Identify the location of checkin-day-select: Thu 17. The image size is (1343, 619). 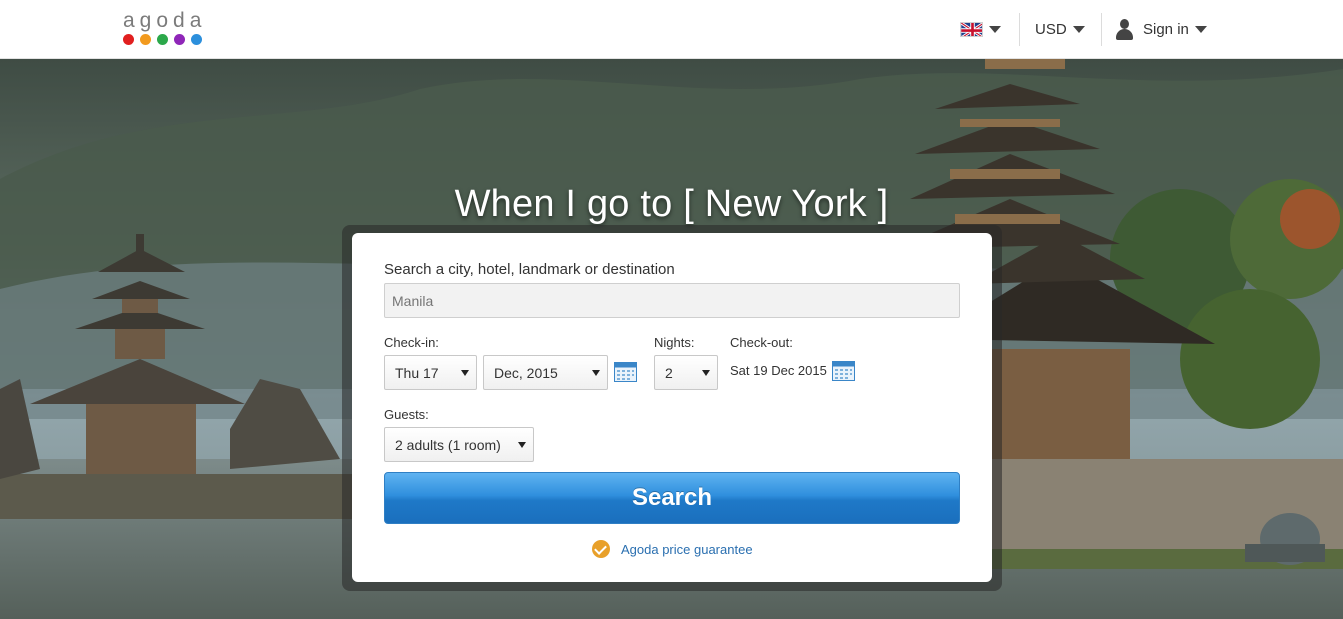
(430, 372).